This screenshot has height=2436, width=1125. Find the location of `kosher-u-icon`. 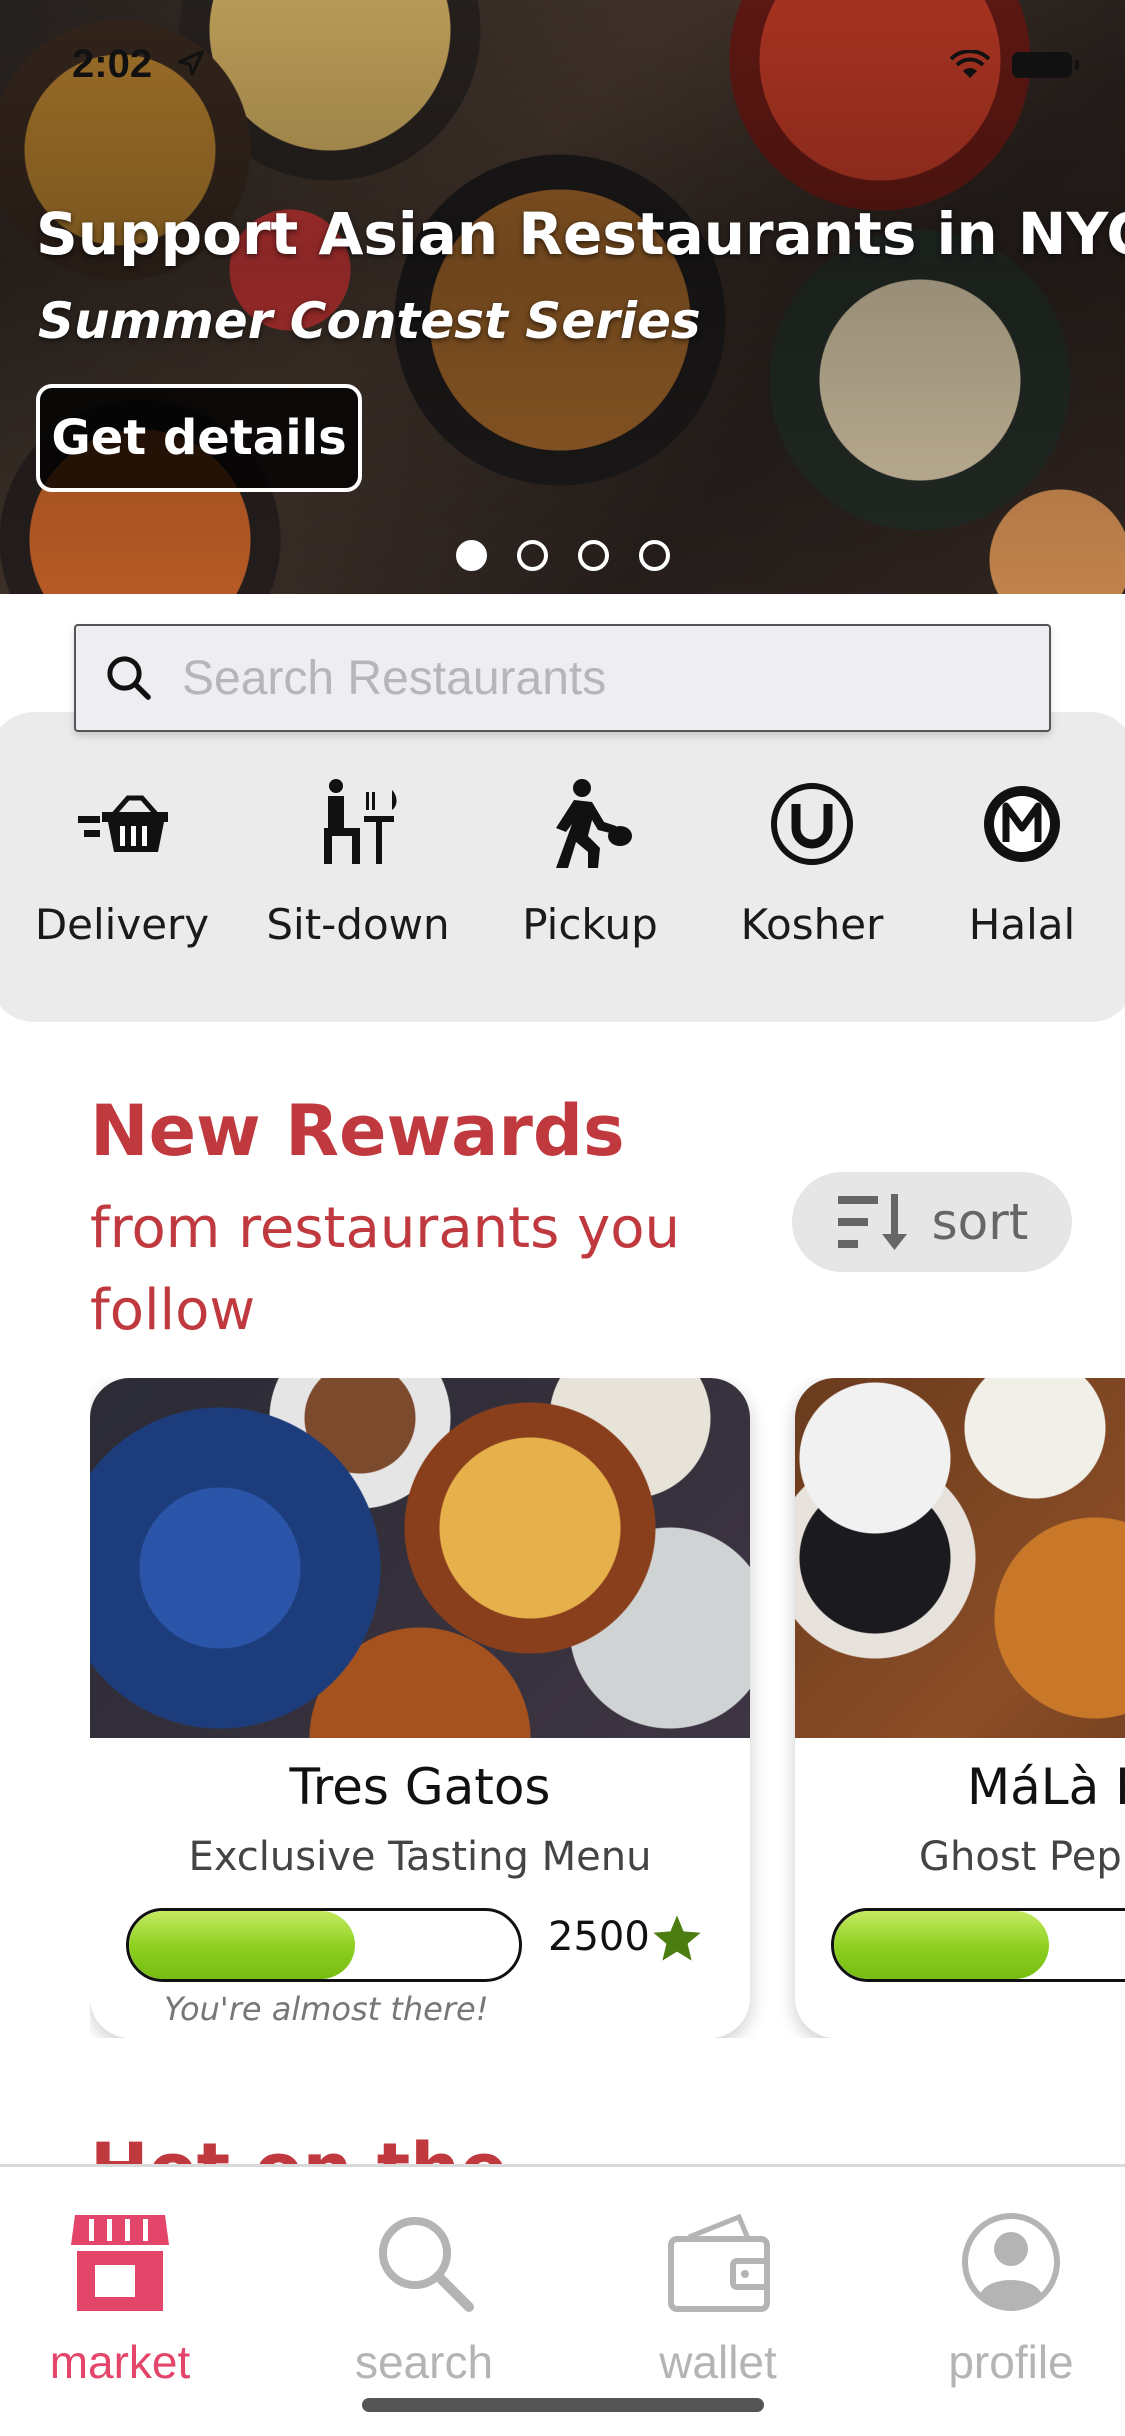

kosher-u-icon is located at coordinates (812, 824).